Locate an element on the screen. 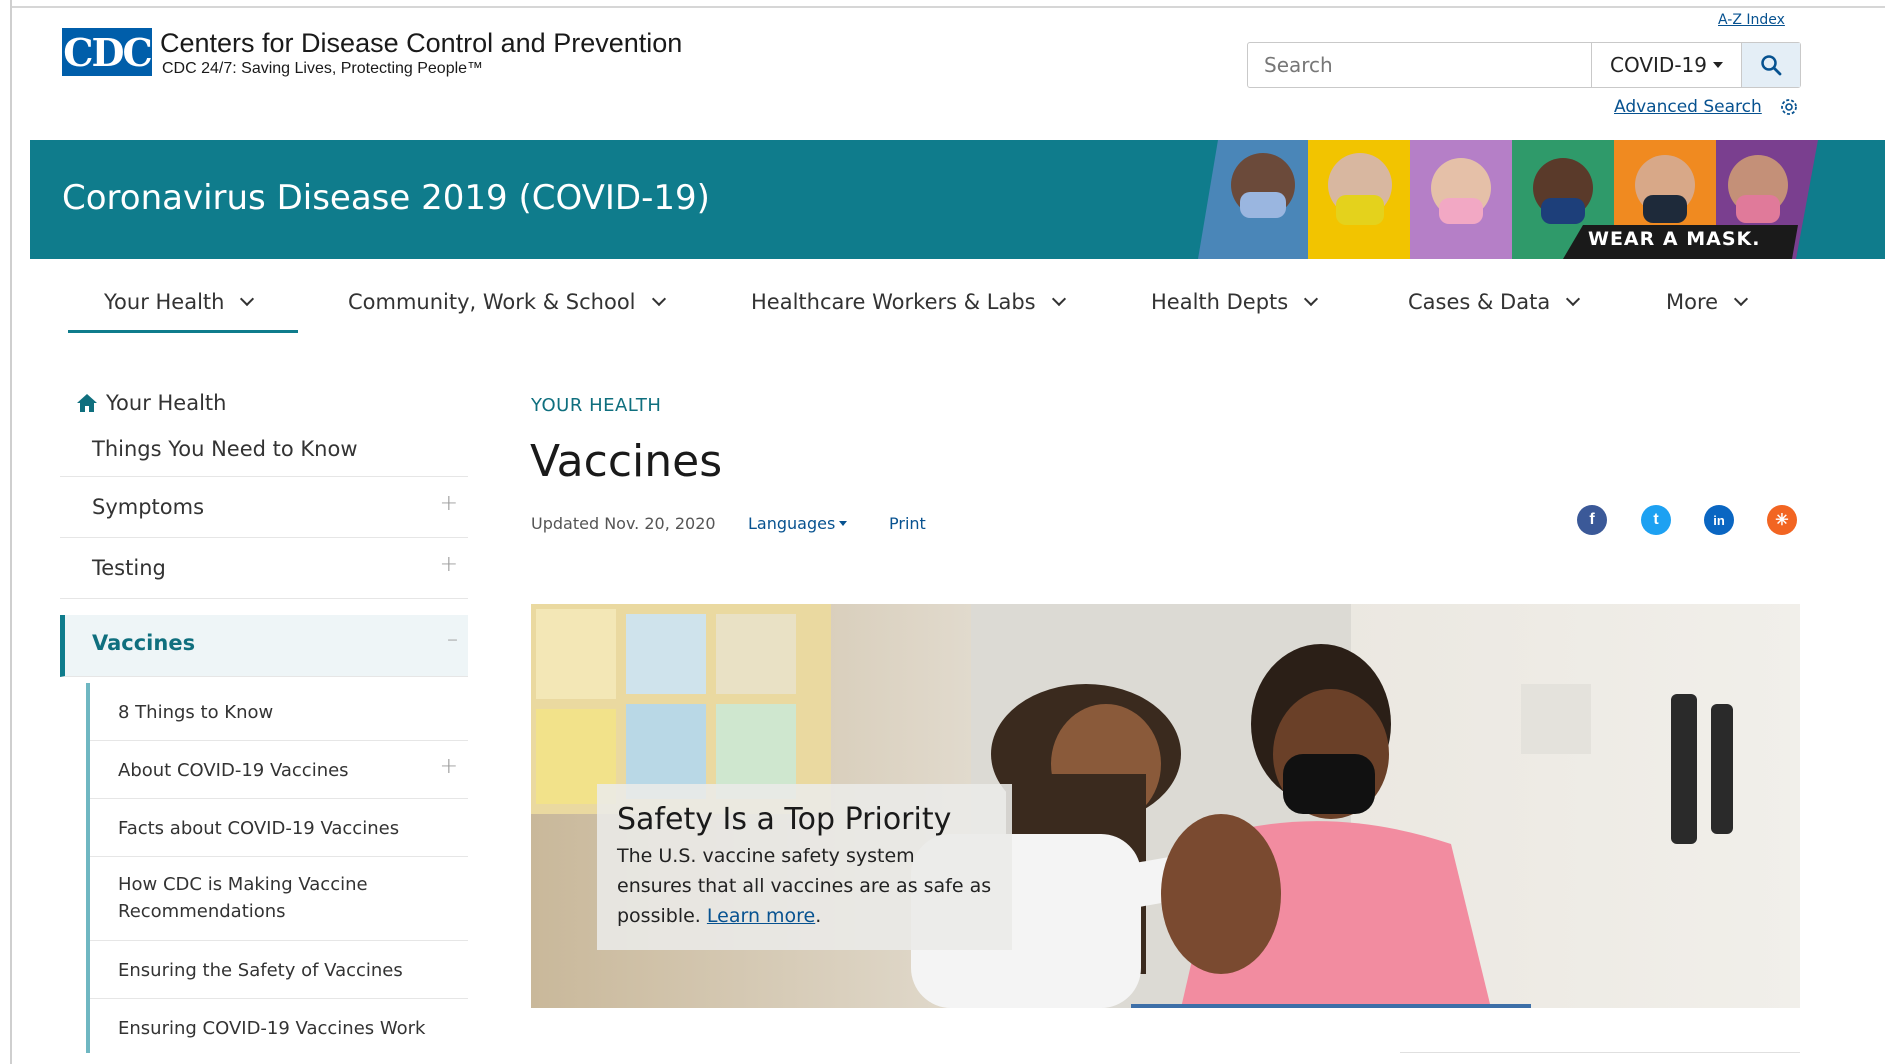  sidebar-subitem-label: About COVID-19 Vaccines is located at coordinates (233, 770).